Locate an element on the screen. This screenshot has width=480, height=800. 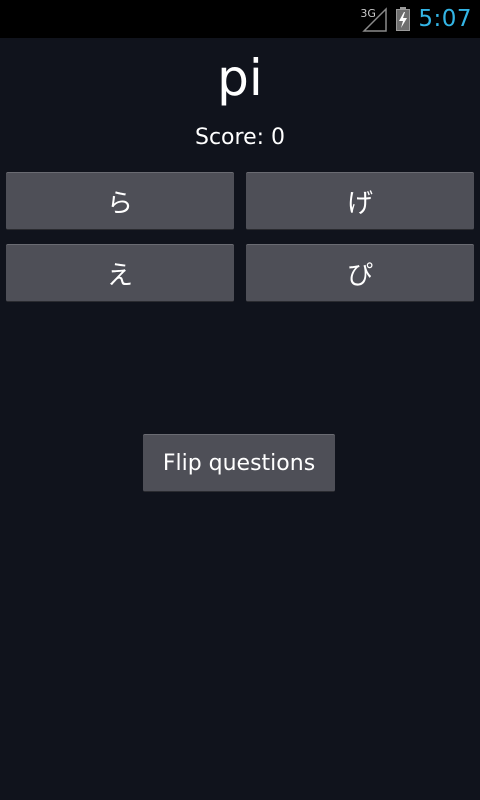
signal-icon: 3G is located at coordinates (374, 19).